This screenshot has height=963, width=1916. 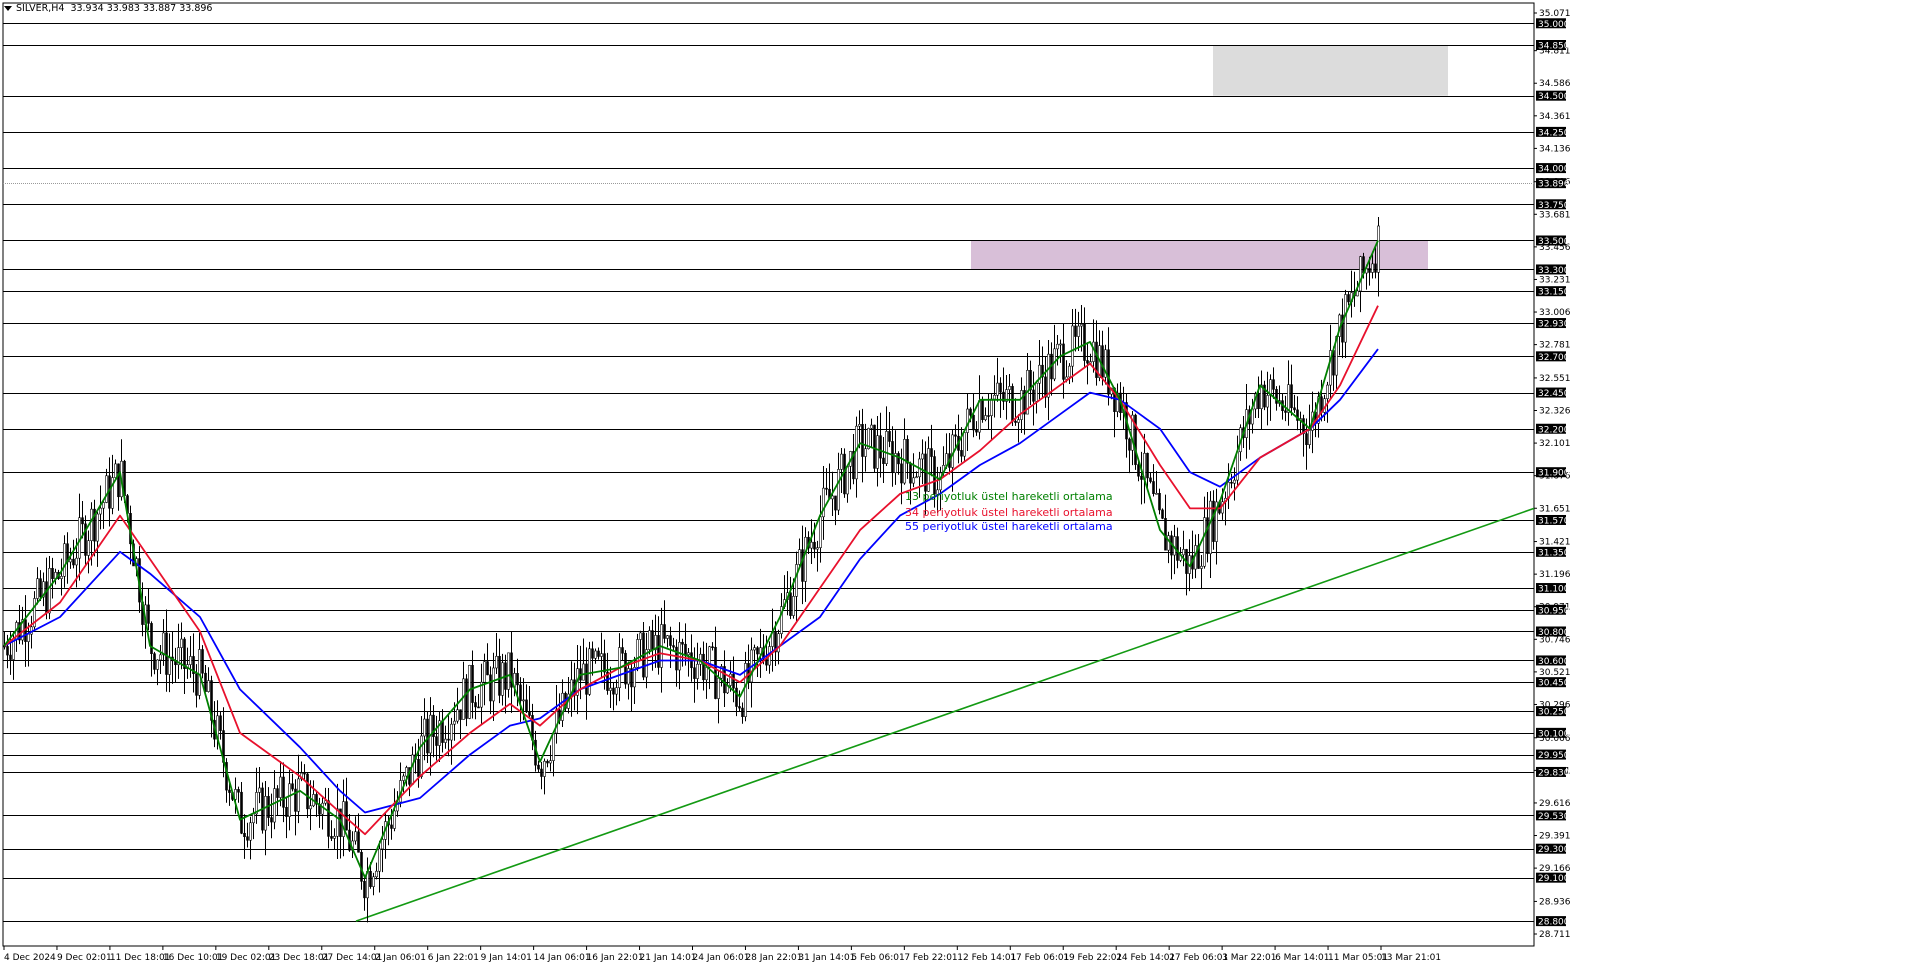 What do you see at coordinates (562, 958) in the screenshot?
I see `time-tick-label: 14 Jan 06:01` at bounding box center [562, 958].